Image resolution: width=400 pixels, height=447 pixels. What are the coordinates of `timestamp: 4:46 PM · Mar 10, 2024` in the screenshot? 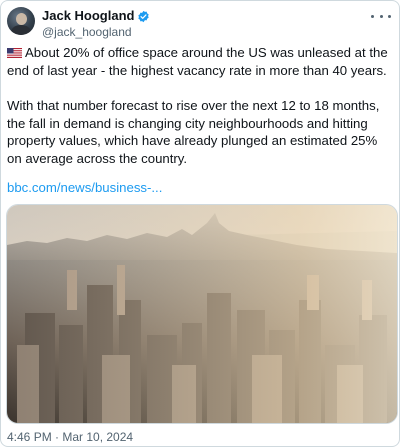 It's located at (70, 437).